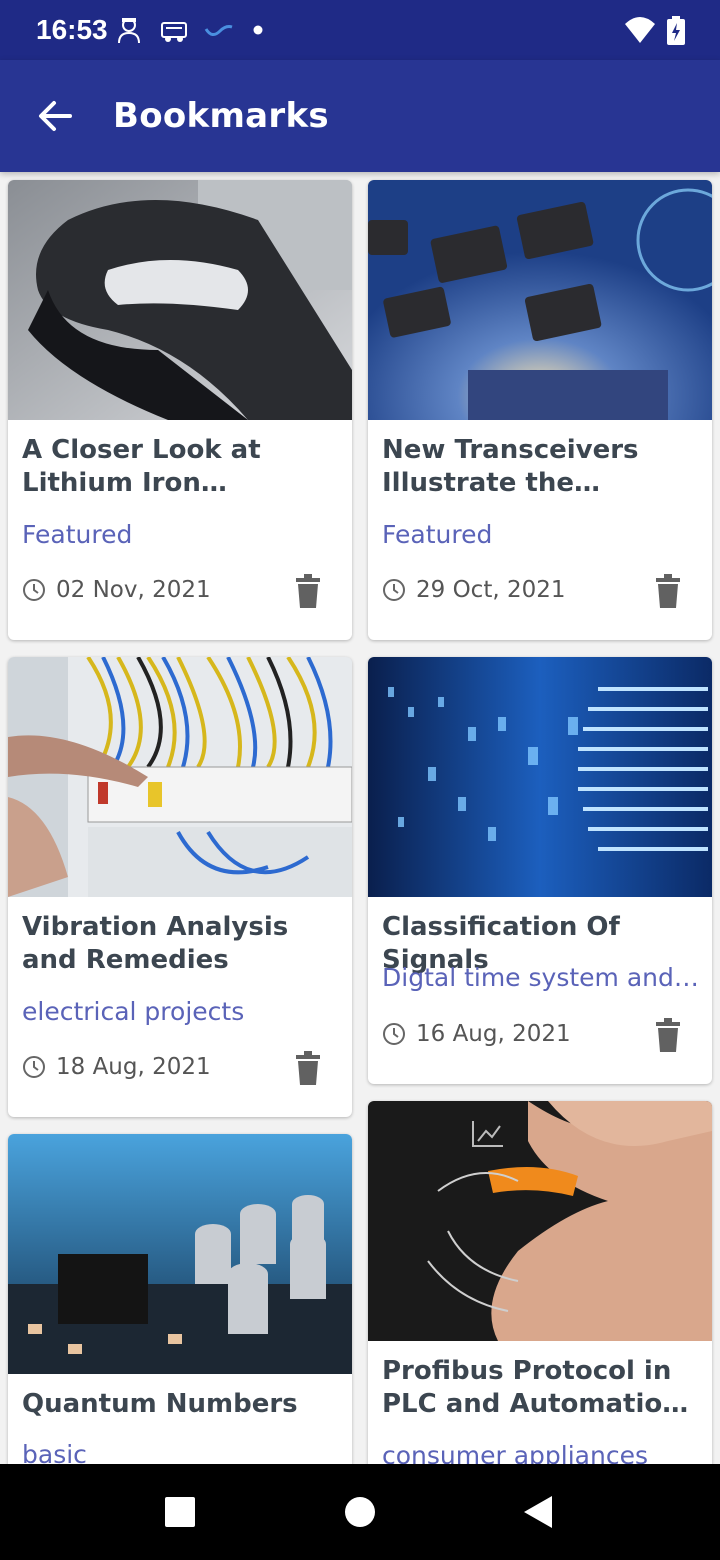  What do you see at coordinates (542, 977) in the screenshot?
I see `article-category: Digtal time system and signals` at bounding box center [542, 977].